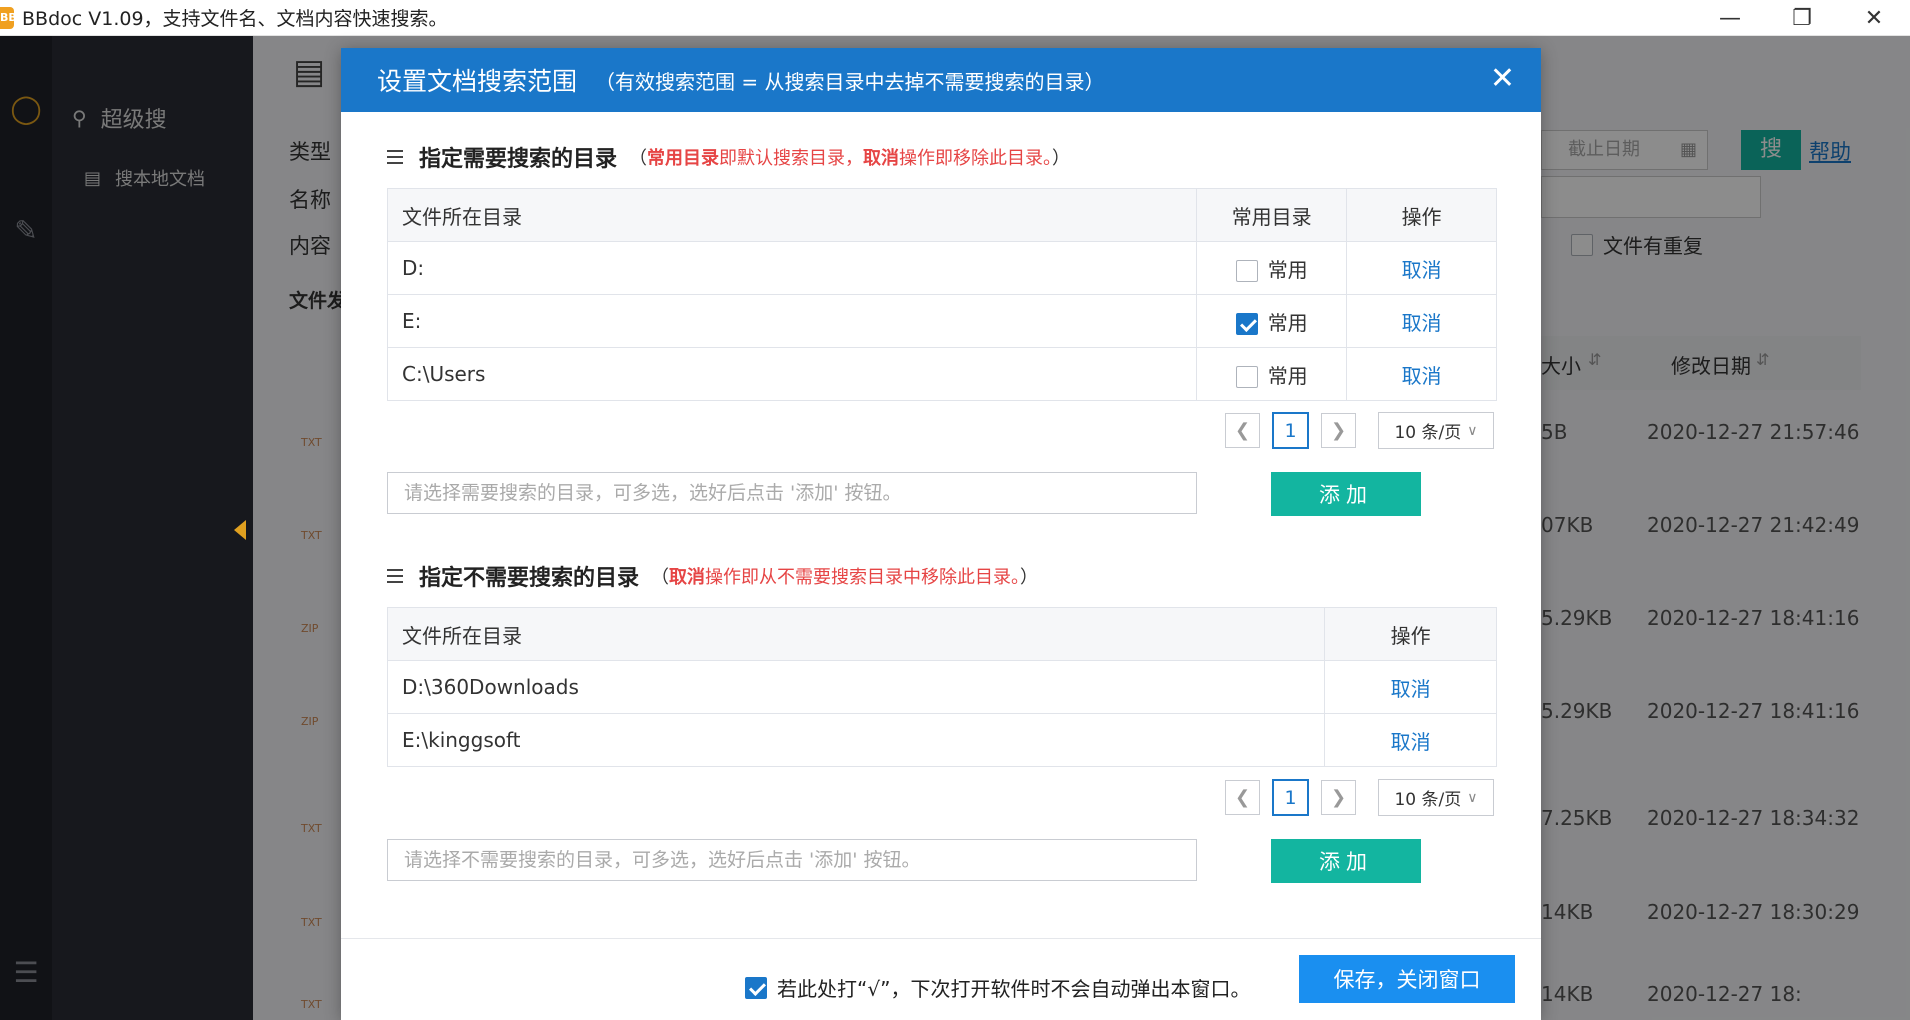  Describe the element at coordinates (1272, 215) in the screenshot. I see `col-common-header: 常用目录` at that location.